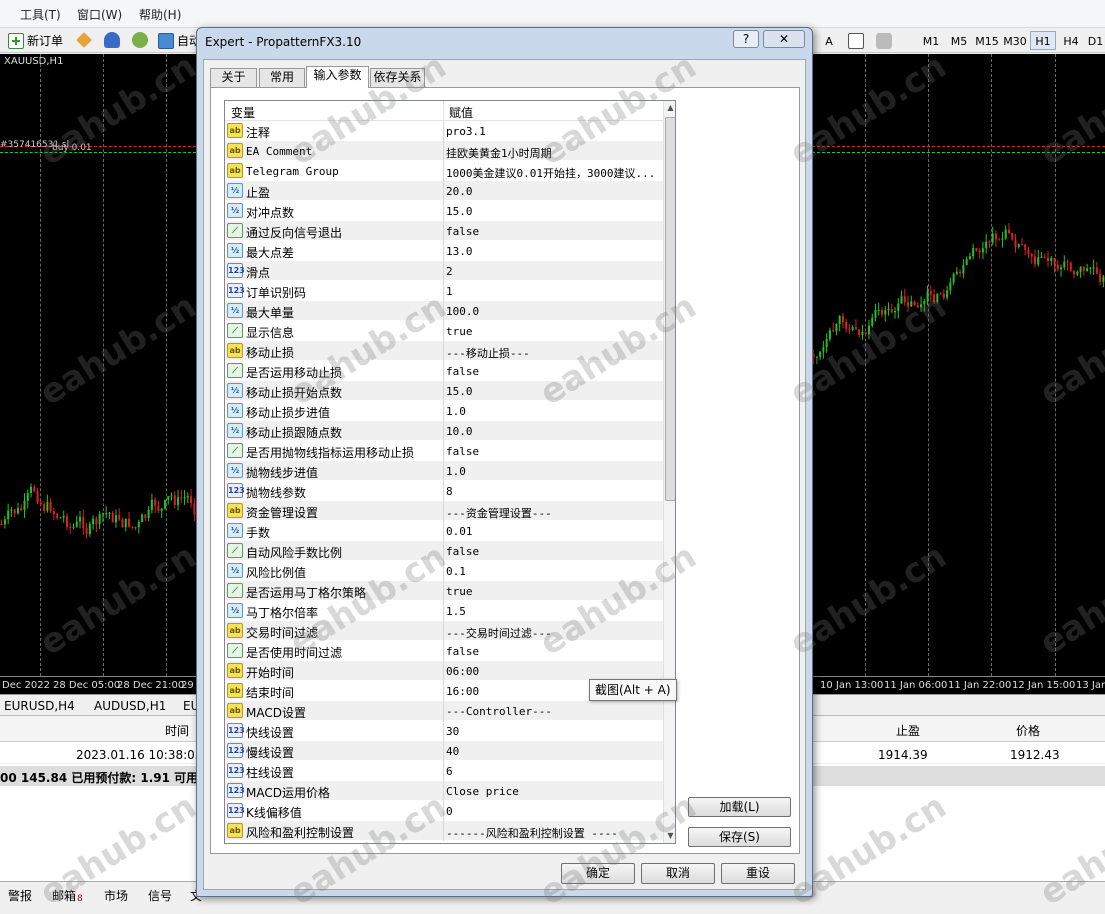  Describe the element at coordinates (758, 873) in the screenshot. I see `reset-button: 重设` at that location.